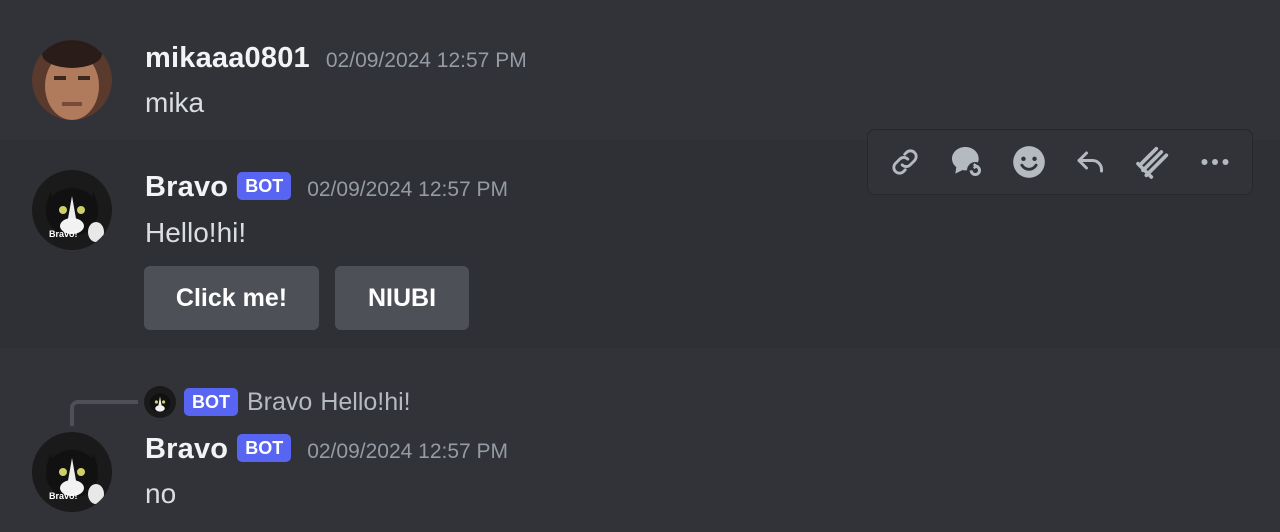  What do you see at coordinates (402, 298) in the screenshot?
I see `niubi-button: NIUBI` at bounding box center [402, 298].